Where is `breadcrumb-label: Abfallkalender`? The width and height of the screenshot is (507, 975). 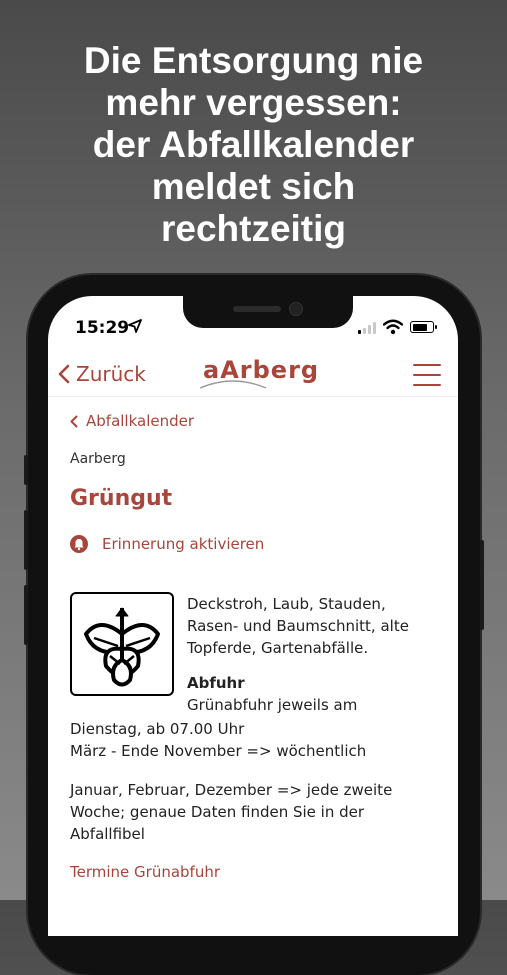
breadcrumb-label: Abfallkalender is located at coordinates (140, 421).